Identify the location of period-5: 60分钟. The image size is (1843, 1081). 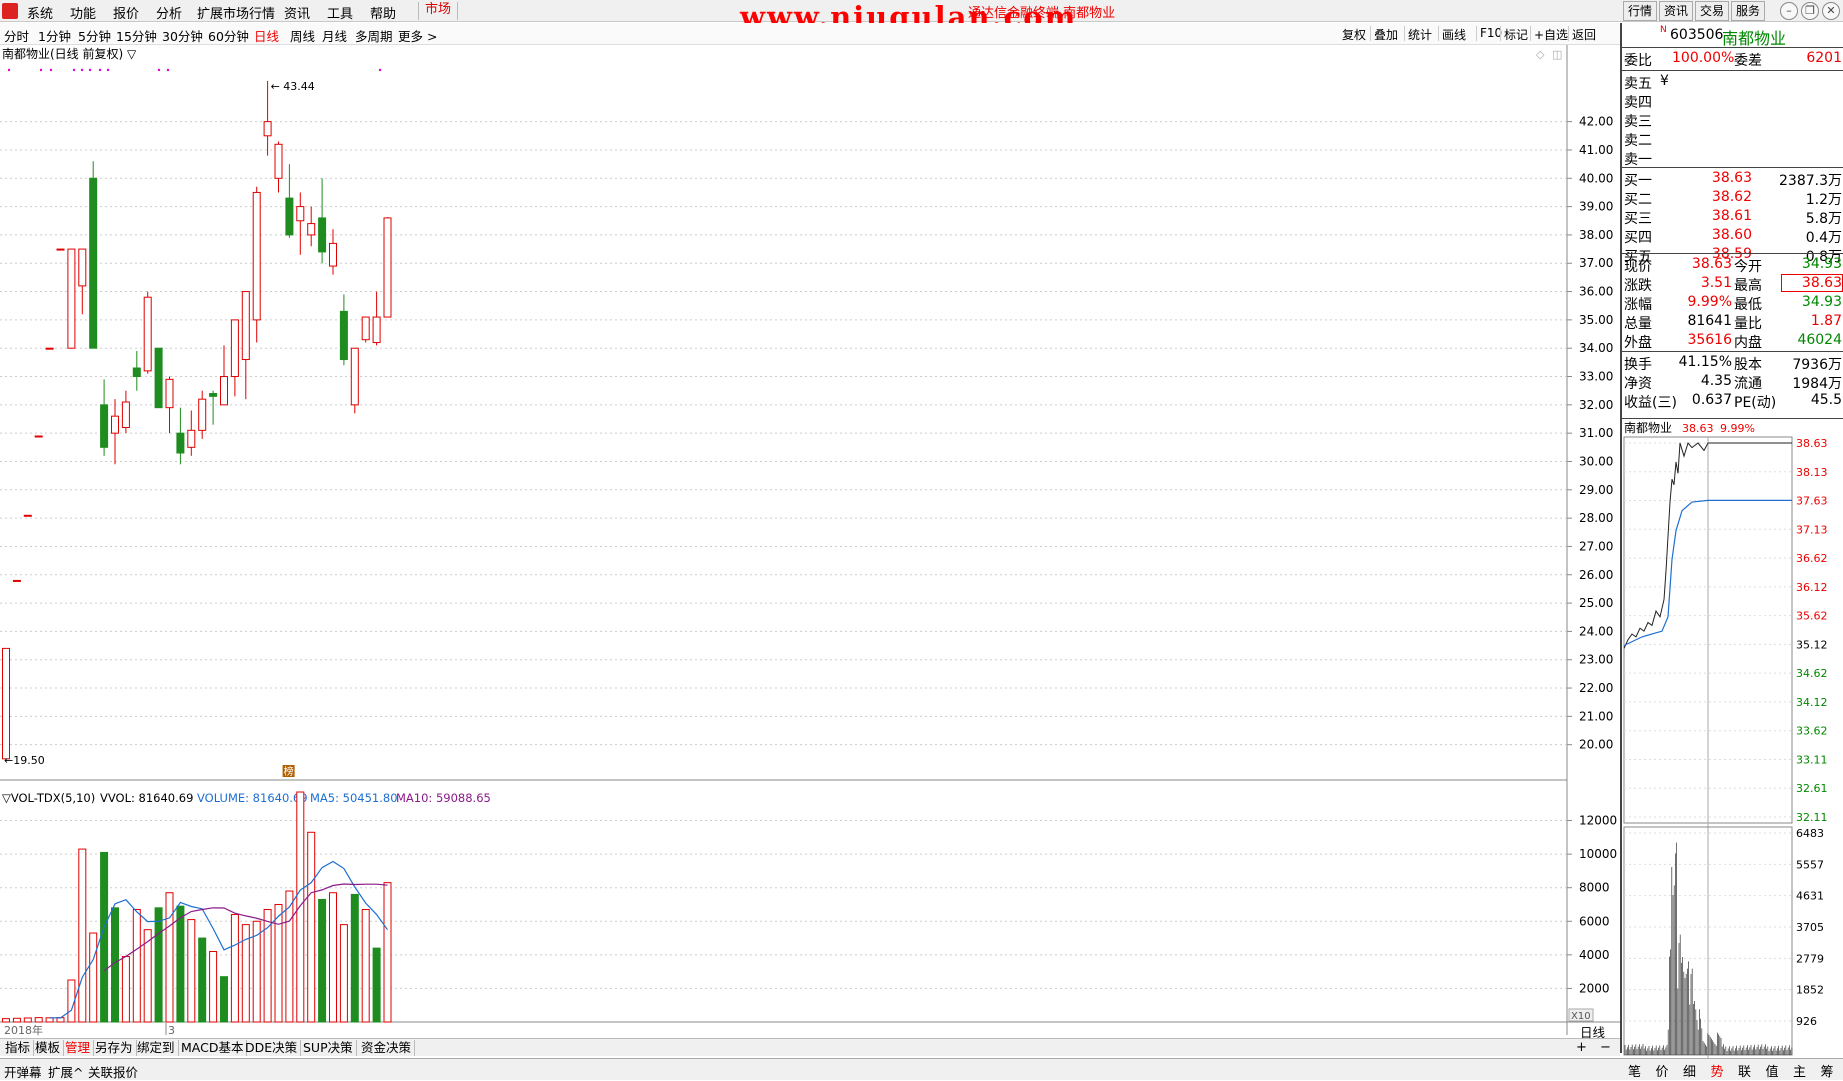
(228, 35).